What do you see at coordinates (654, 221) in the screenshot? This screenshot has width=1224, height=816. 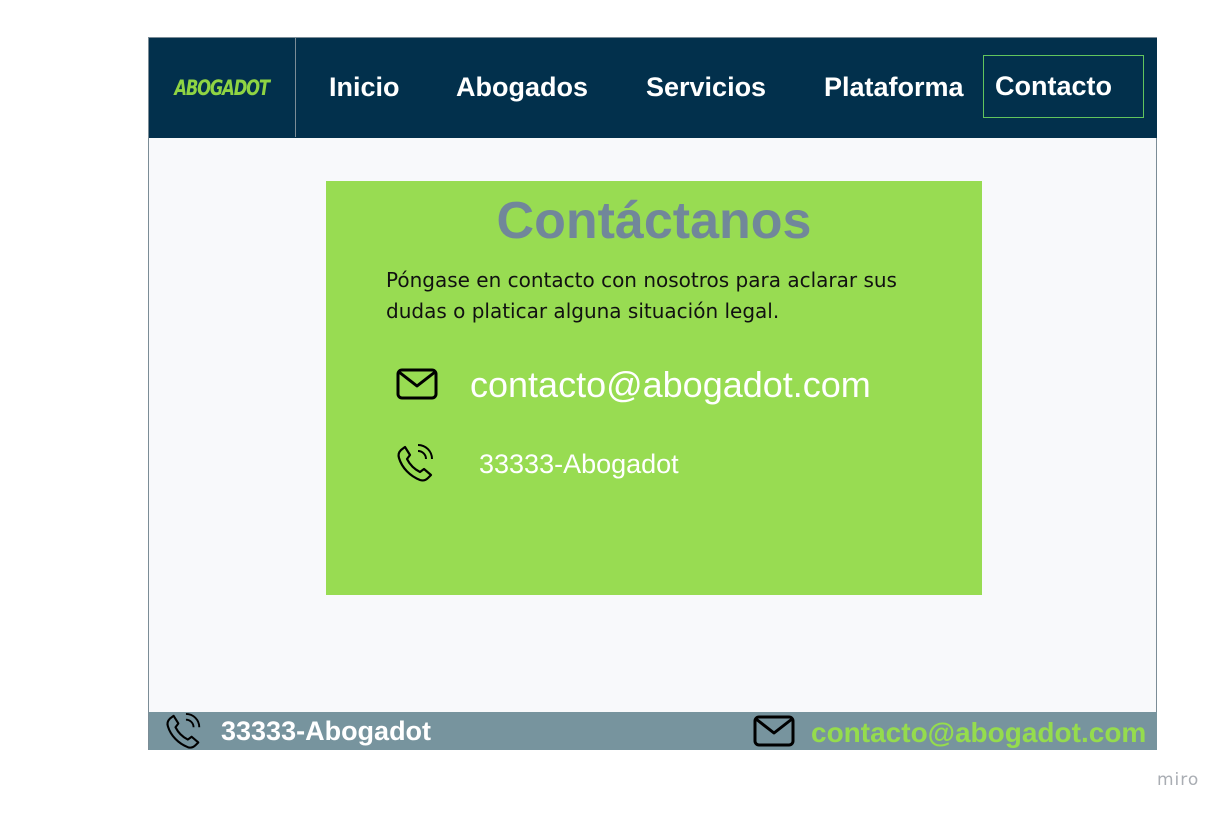 I see `contact-title: Contáctanos` at bounding box center [654, 221].